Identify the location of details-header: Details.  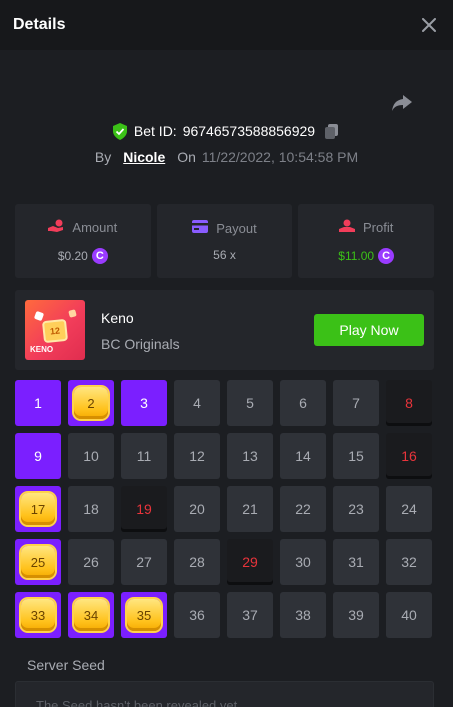
(226, 25).